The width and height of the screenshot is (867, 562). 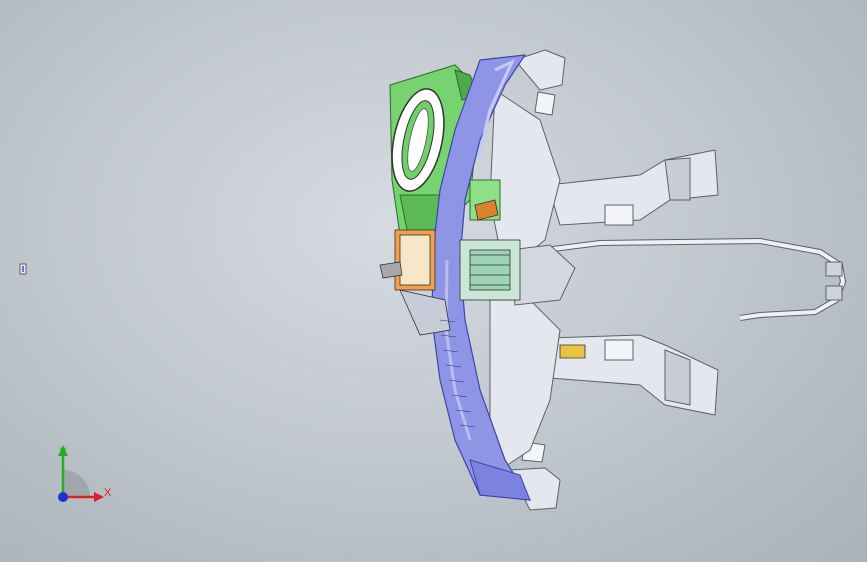 What do you see at coordinates (63, 497) in the screenshot?
I see `z-axis-dot` at bounding box center [63, 497].